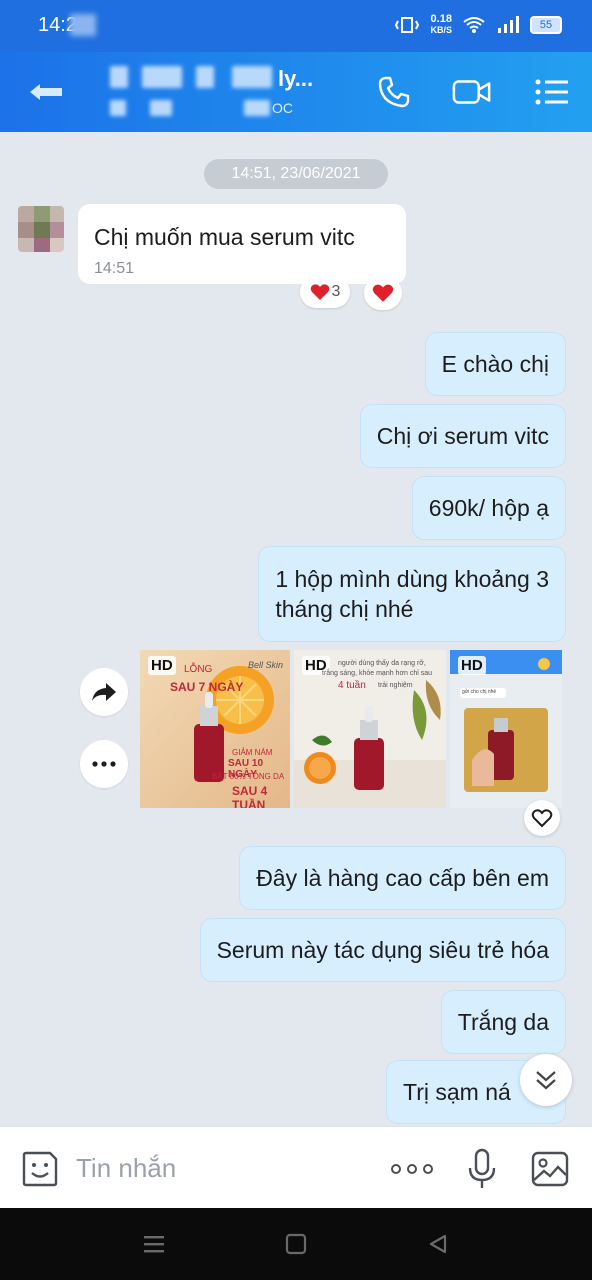 The image size is (592, 1280). I want to click on network-speed: 0.18 KB/S, so click(441, 25).